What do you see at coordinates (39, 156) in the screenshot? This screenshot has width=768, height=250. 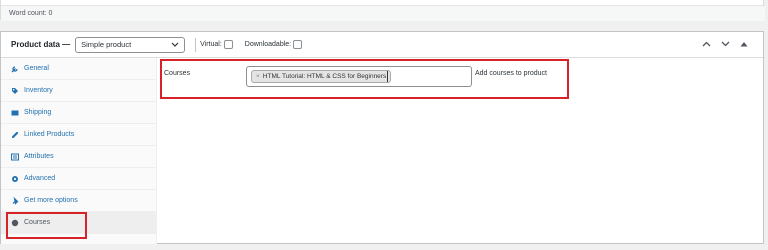 I see `tab-label: Attributes` at bounding box center [39, 156].